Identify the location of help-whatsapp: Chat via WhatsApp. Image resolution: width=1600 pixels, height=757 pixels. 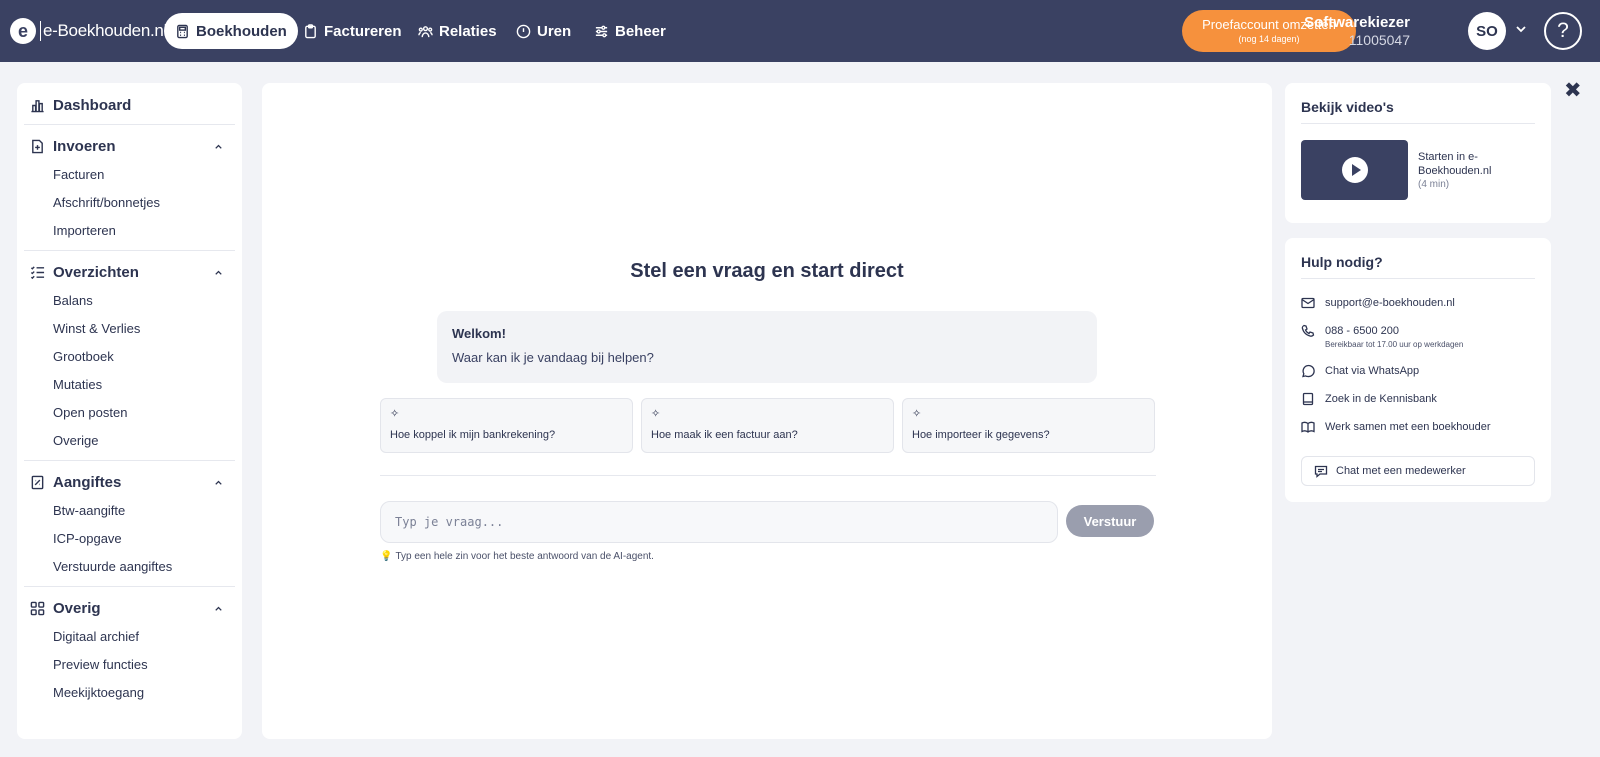
(1360, 371).